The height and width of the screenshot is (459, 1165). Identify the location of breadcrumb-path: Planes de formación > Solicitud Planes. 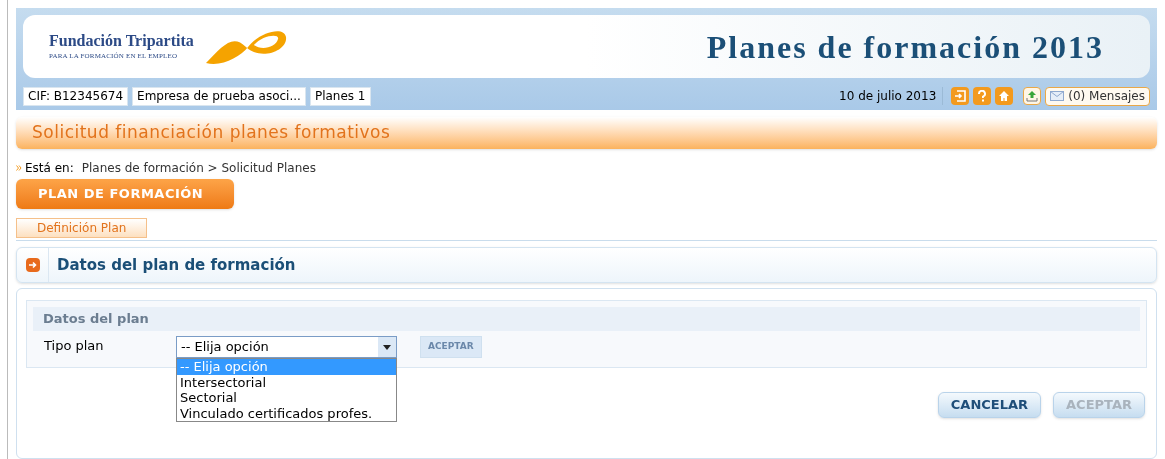
(198, 168).